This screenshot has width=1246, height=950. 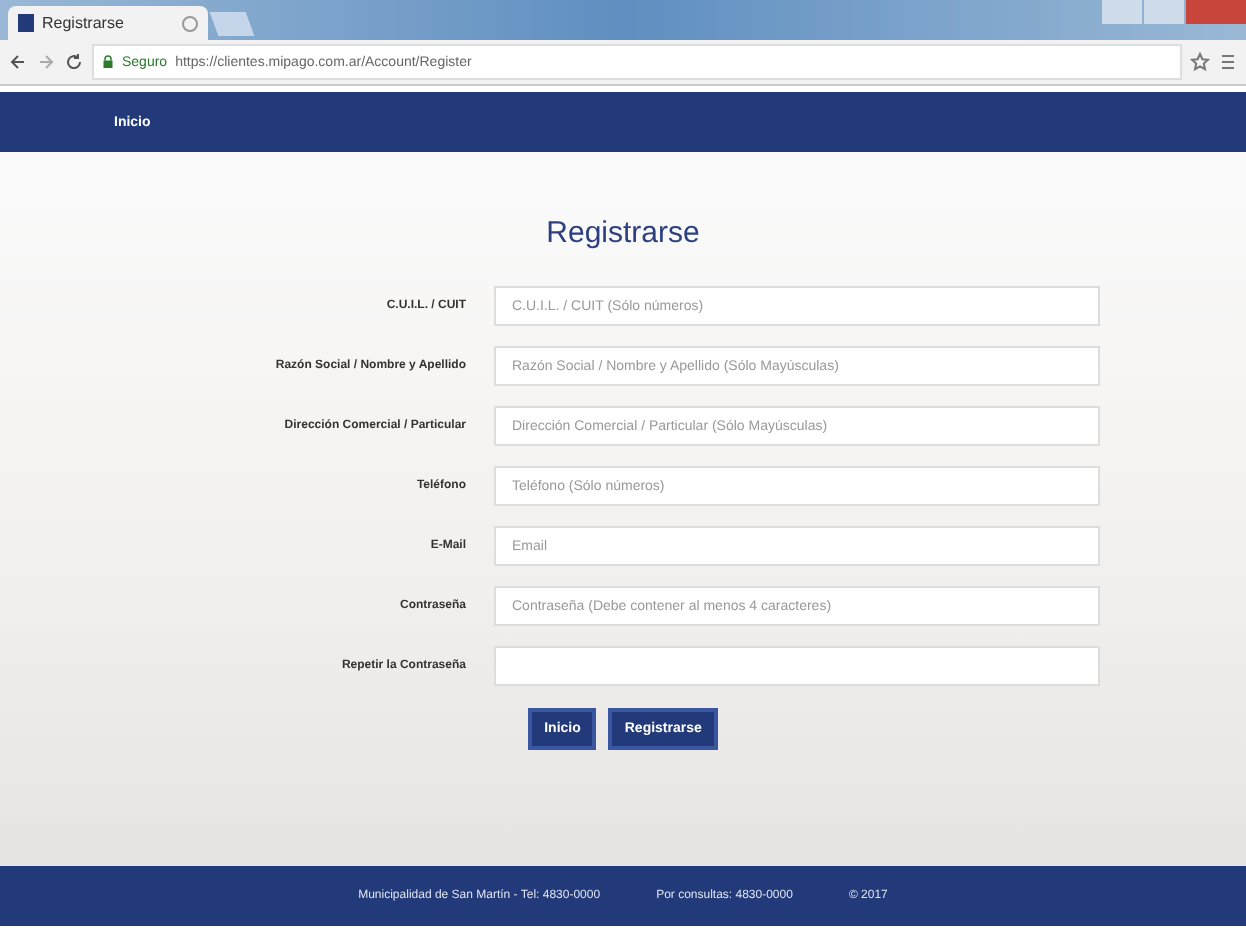 I want to click on star-icon, so click(x=1200, y=62).